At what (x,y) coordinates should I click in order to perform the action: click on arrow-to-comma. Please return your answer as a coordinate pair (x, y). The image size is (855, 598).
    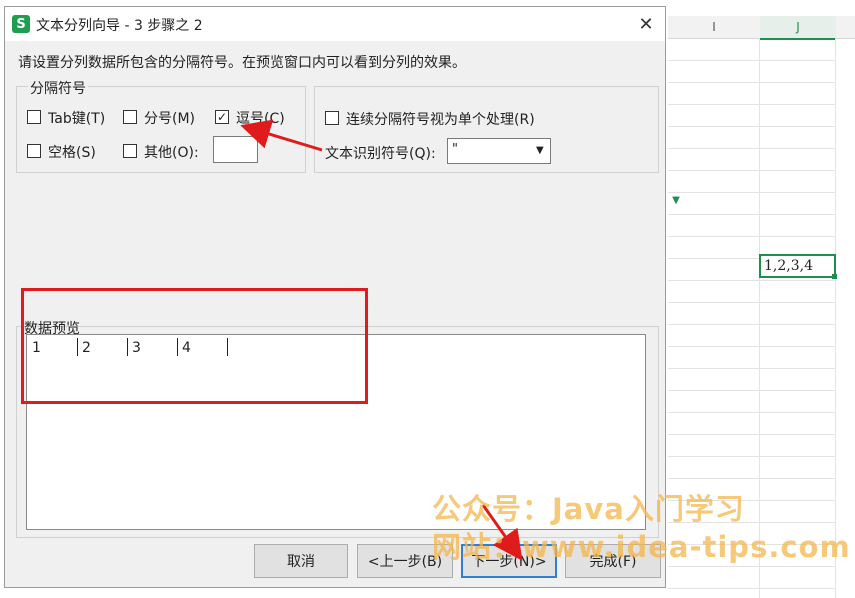
    Looking at the image, I should click on (281, 135).